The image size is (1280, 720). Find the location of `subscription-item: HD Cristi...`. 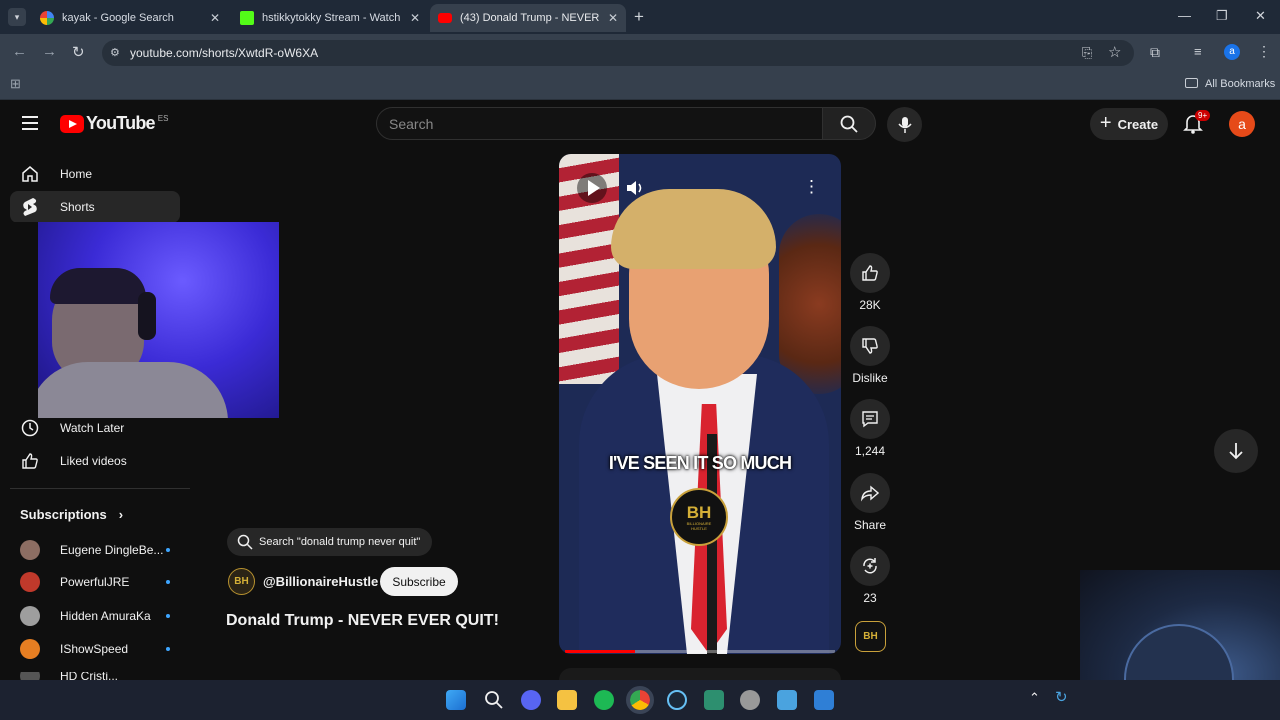

subscription-item: HD Cristi... is located at coordinates (95, 676).